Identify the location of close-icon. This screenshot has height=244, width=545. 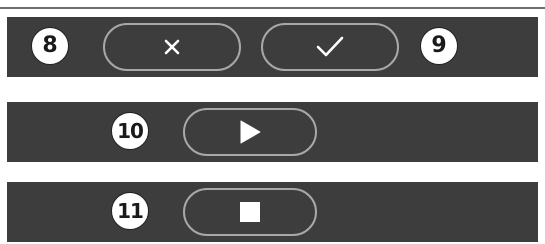
(172, 47).